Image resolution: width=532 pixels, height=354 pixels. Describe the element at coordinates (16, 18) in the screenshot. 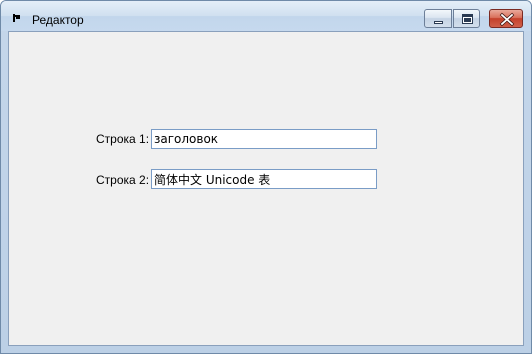

I see `app-icon` at that location.